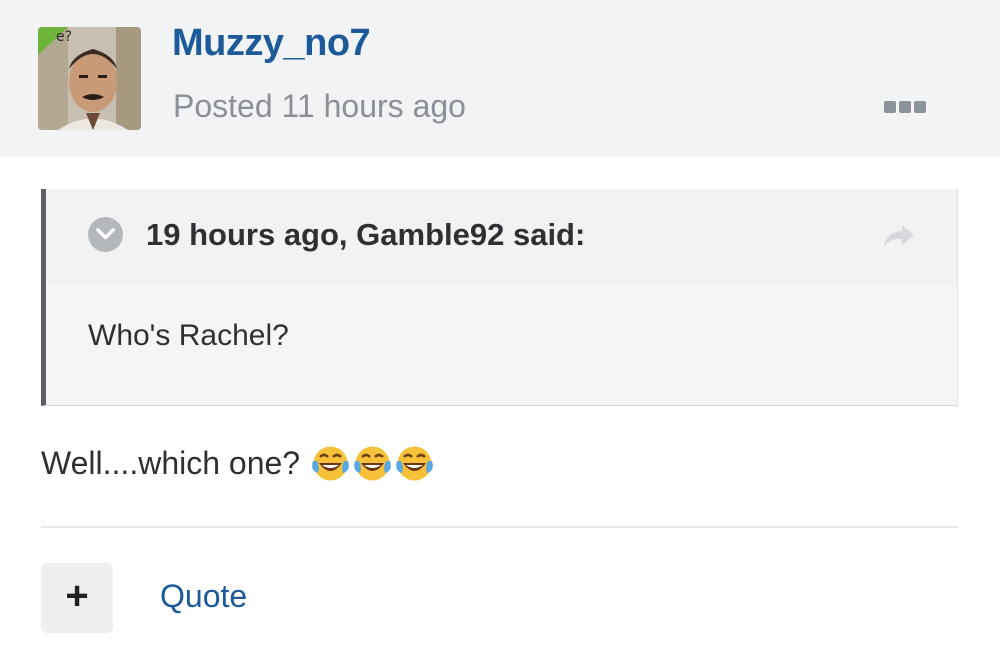 The width and height of the screenshot is (1000, 645). I want to click on add-reaction-button: +, so click(77, 598).